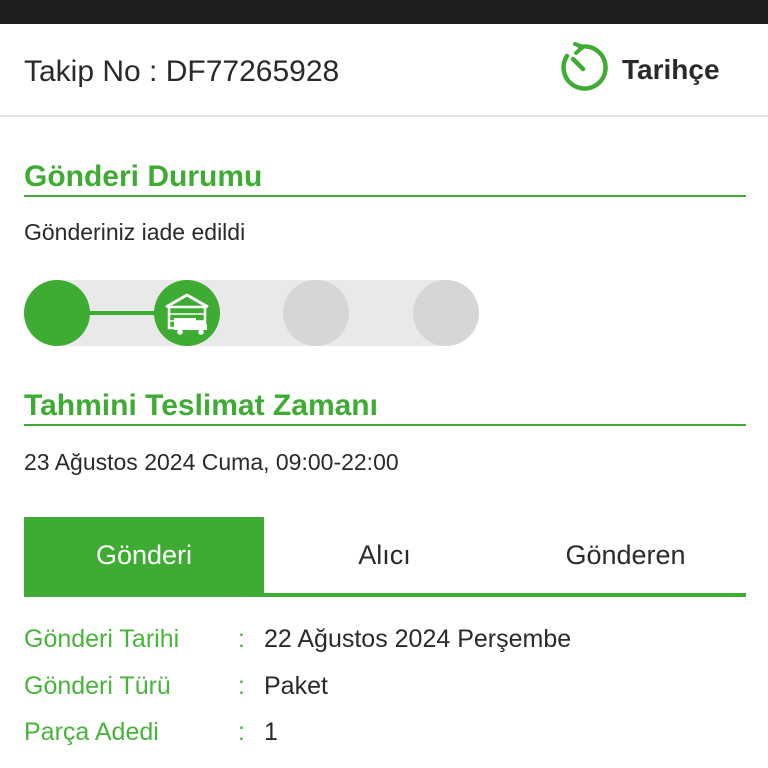 The width and height of the screenshot is (768, 768). I want to click on tab-recipient: Alıcı, so click(384, 555).